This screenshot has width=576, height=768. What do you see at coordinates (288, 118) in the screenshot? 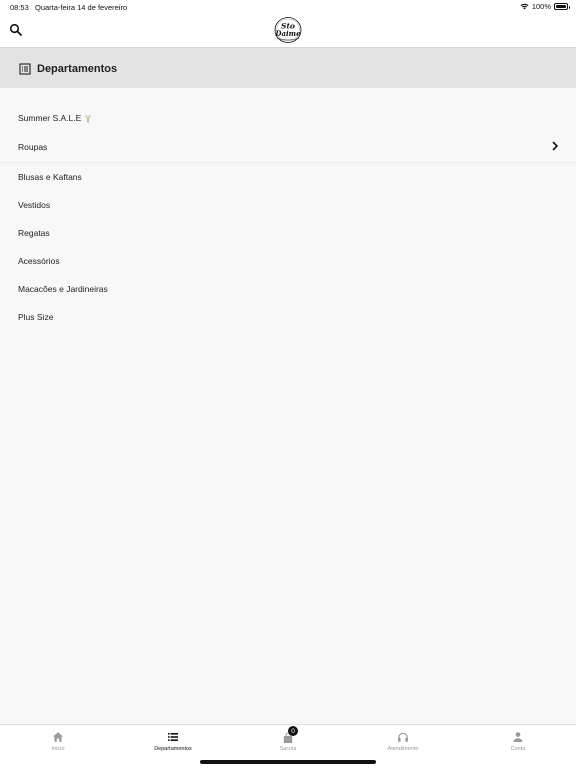
I see `department-item-summer-sale: Summer S.A.L.E` at bounding box center [288, 118].